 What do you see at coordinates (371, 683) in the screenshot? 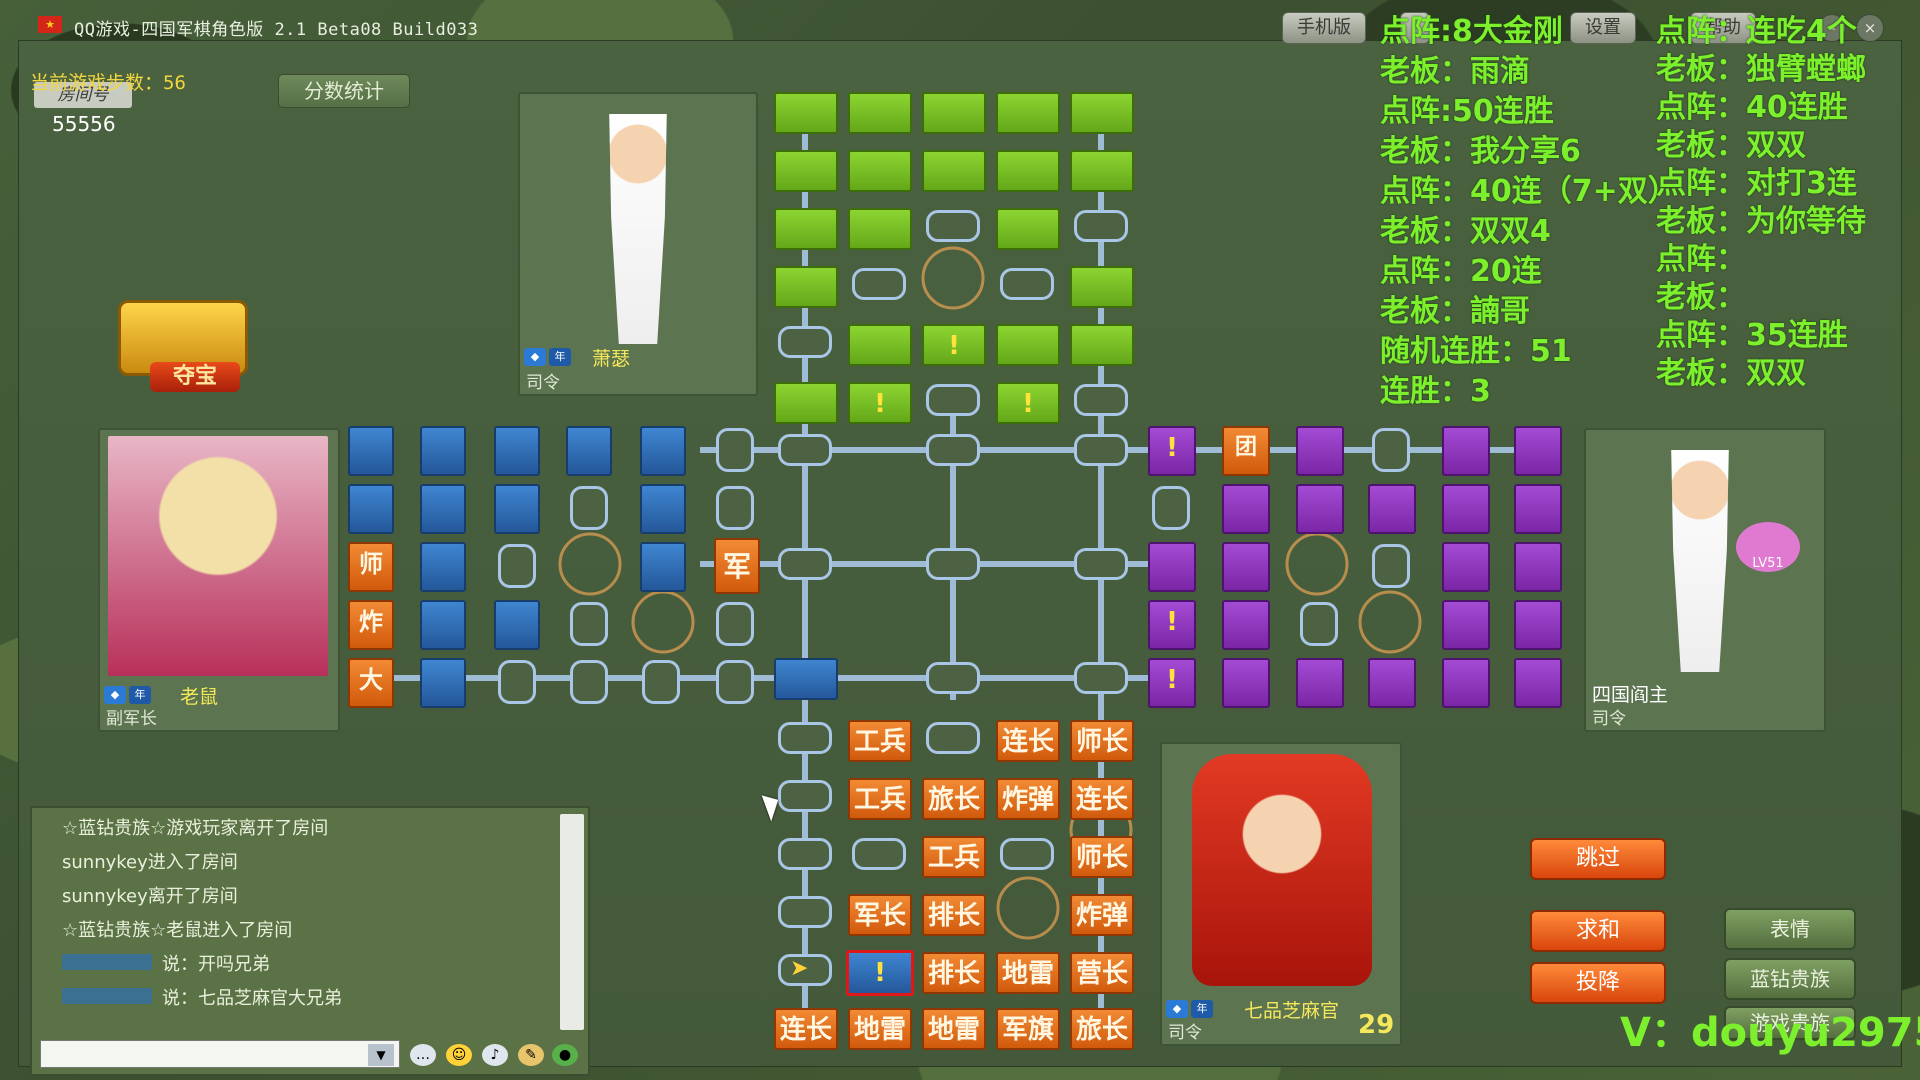
I see `blue-piece-known: 大` at bounding box center [371, 683].